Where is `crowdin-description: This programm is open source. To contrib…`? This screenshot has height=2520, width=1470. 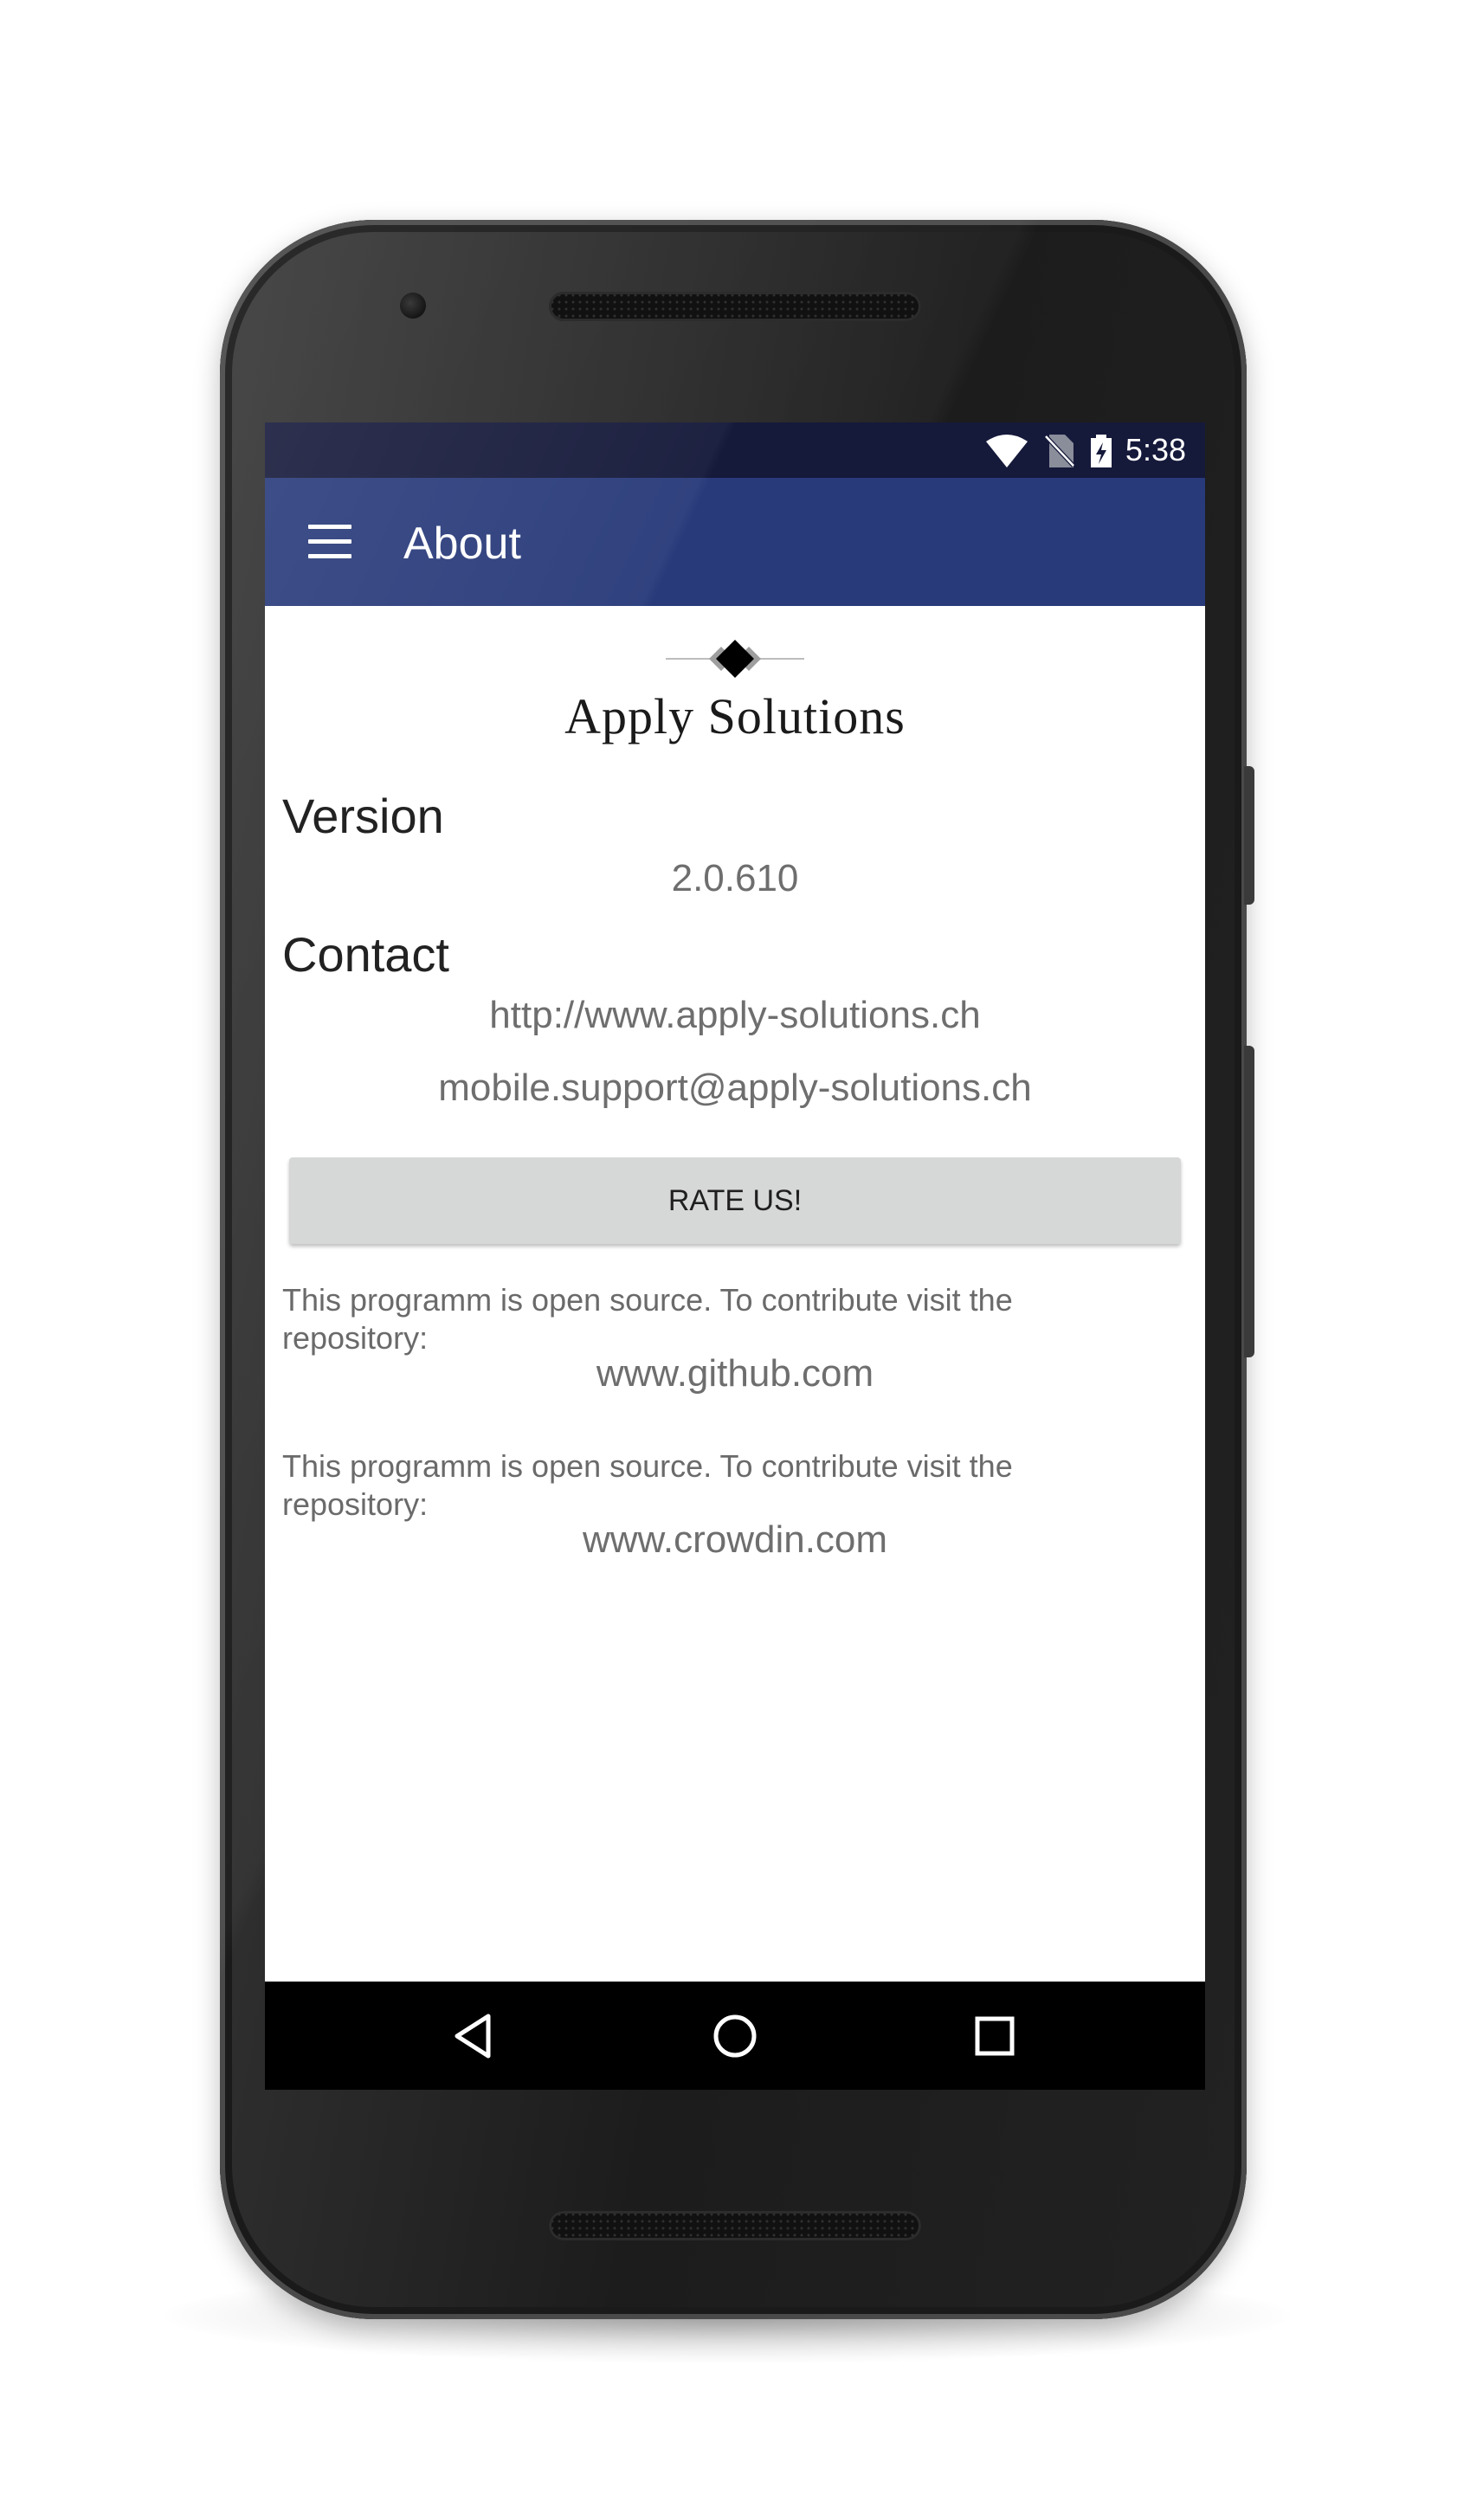
crowdin-description: This programm is open source. To contrib… is located at coordinates (647, 1485).